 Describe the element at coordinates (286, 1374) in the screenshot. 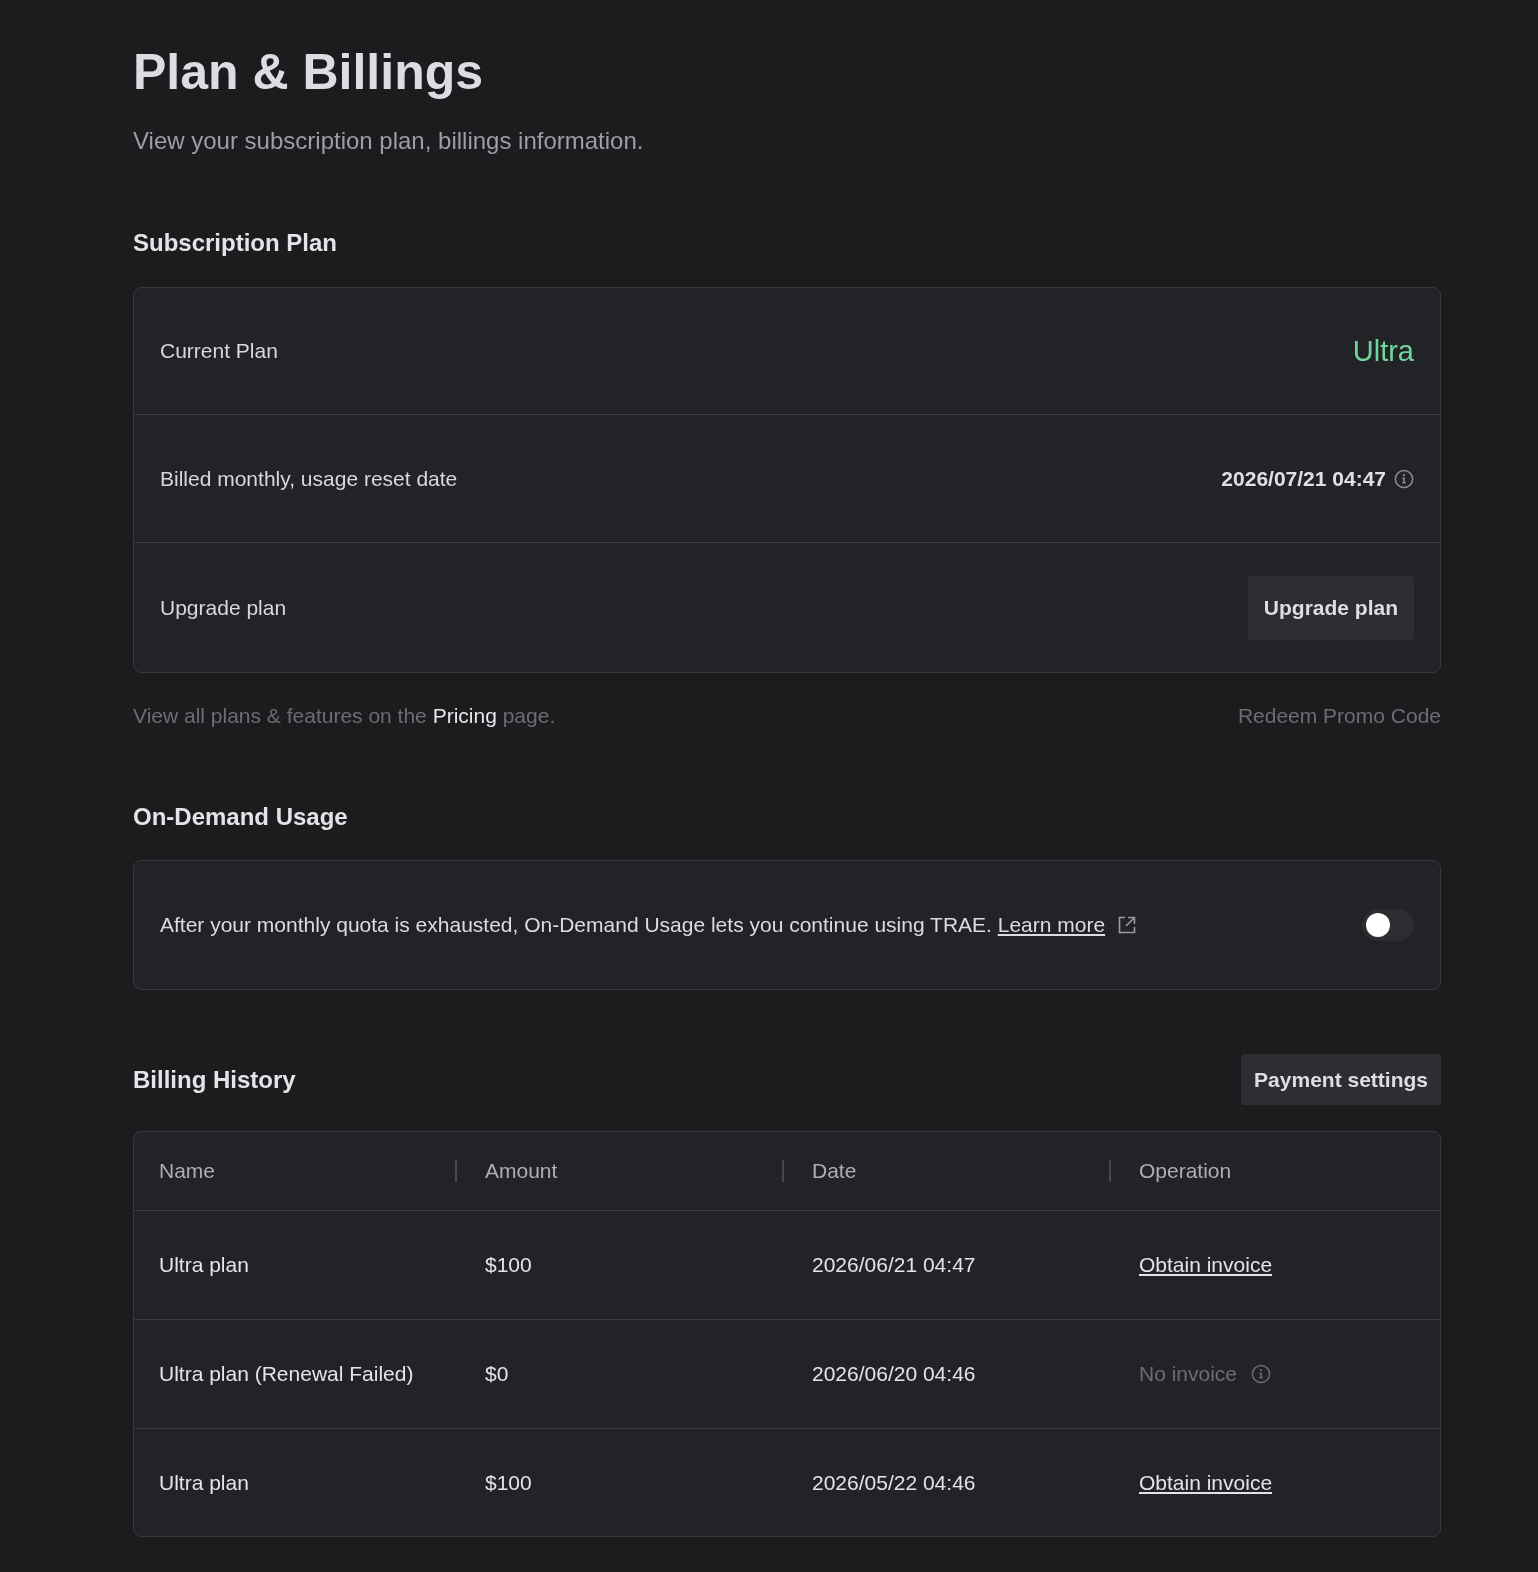

I see `table-cell: Ultra plan (Renewal Failed)` at that location.